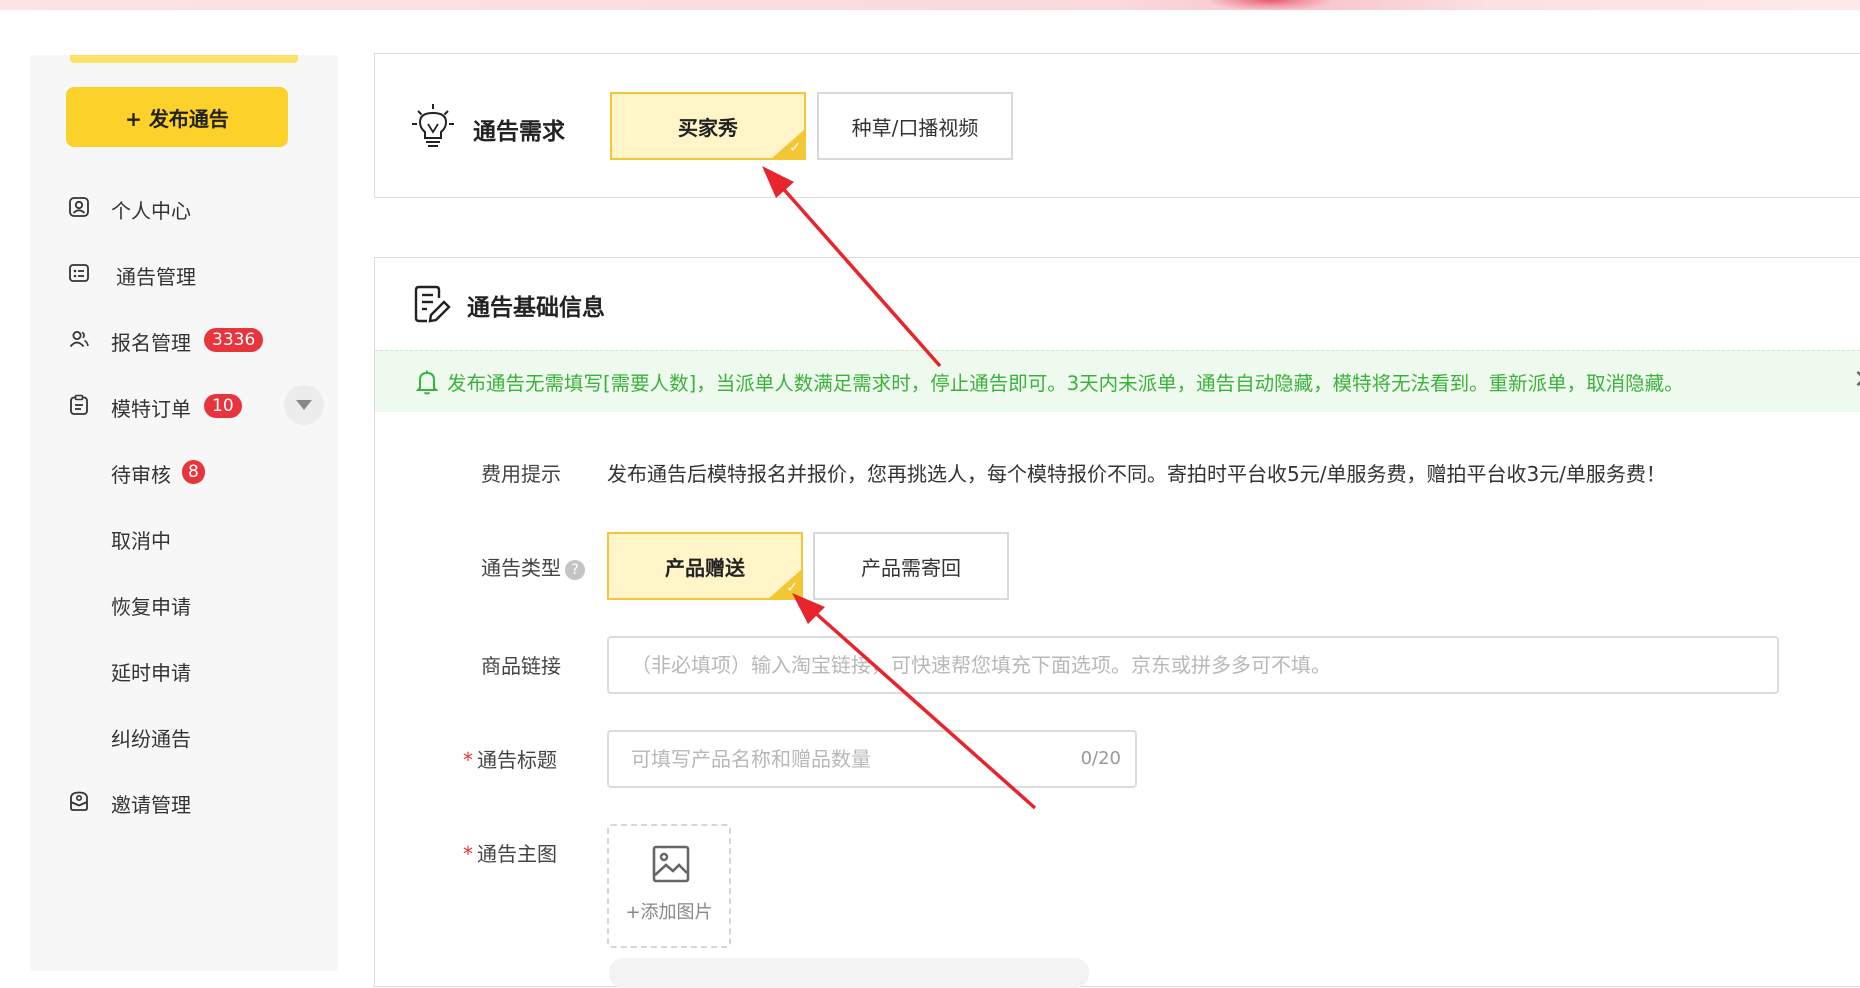  What do you see at coordinates (156, 277) in the screenshot?
I see `sidebar-item-label: 通告管理` at bounding box center [156, 277].